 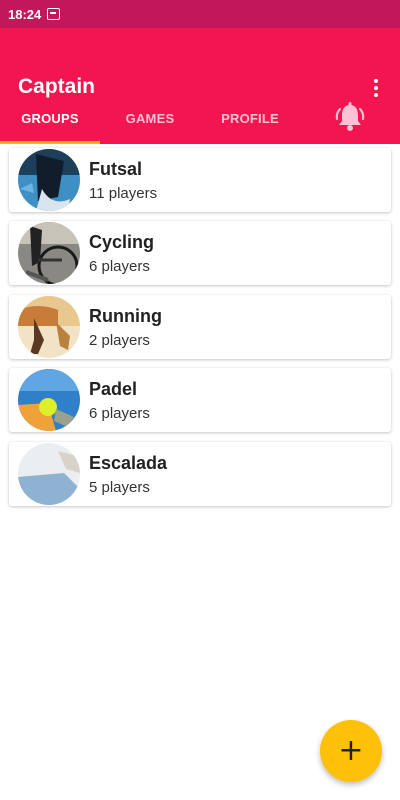 What do you see at coordinates (350, 117) in the screenshot?
I see `bell-icon` at bounding box center [350, 117].